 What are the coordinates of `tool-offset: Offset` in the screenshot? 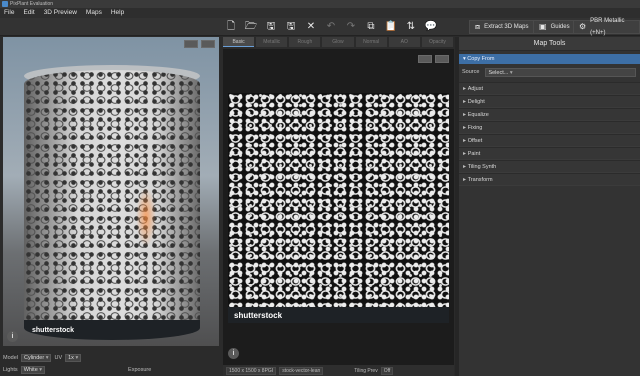 It's located at (549, 140).